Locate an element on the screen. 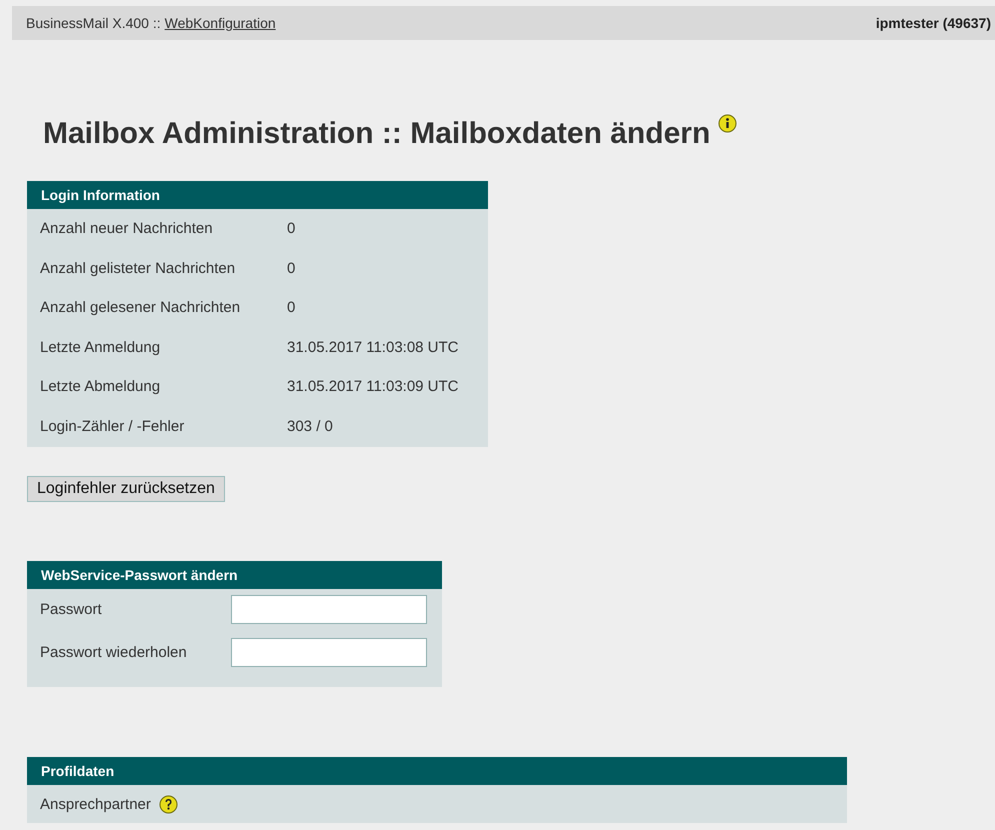 The width and height of the screenshot is (995, 830). config-link: WebKonfiguration is located at coordinates (220, 23).